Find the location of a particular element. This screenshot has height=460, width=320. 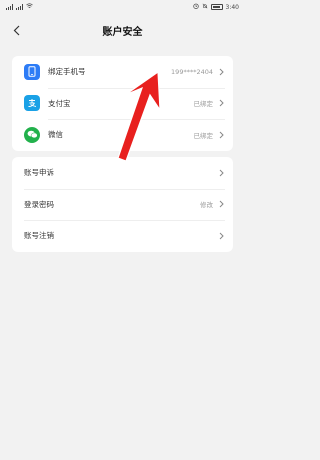

back-button is located at coordinates (16, 30).